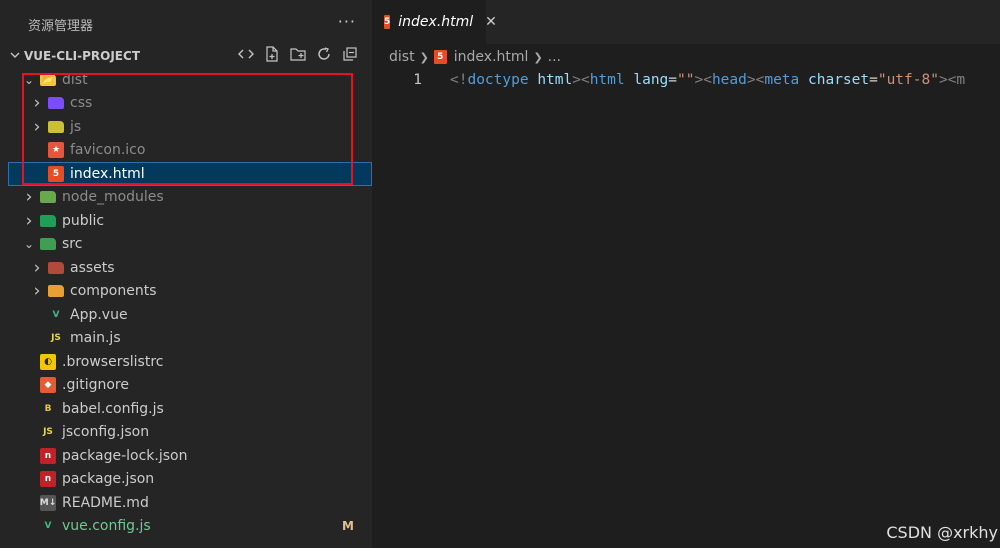 Image resolution: width=1000 pixels, height=548 pixels. Describe the element at coordinates (48, 197) in the screenshot. I see `folder-node-icon` at that location.